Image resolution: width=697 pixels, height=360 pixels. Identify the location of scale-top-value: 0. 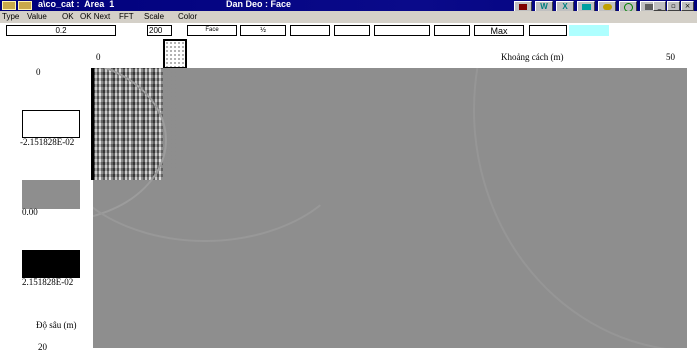
(38, 72).